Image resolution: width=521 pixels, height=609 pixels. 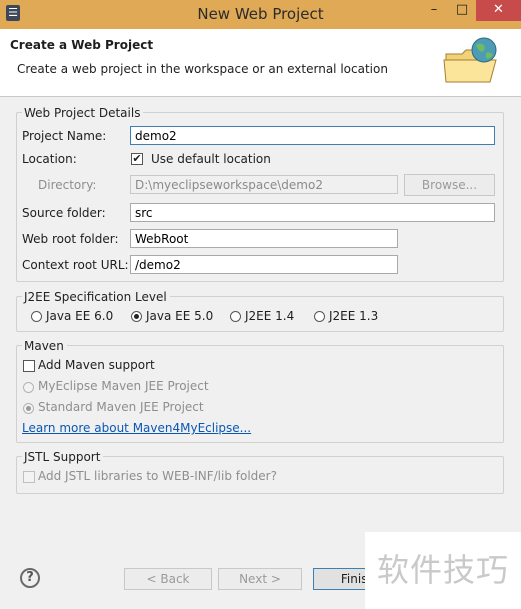 What do you see at coordinates (96, 365) in the screenshot?
I see `add-maven-support-label: Add Maven support` at bounding box center [96, 365].